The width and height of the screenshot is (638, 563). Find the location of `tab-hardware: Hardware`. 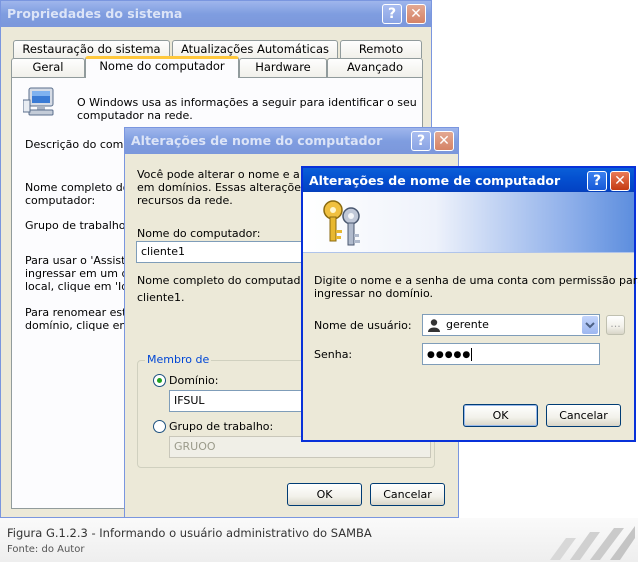

tab-hardware: Hardware is located at coordinates (283, 67).